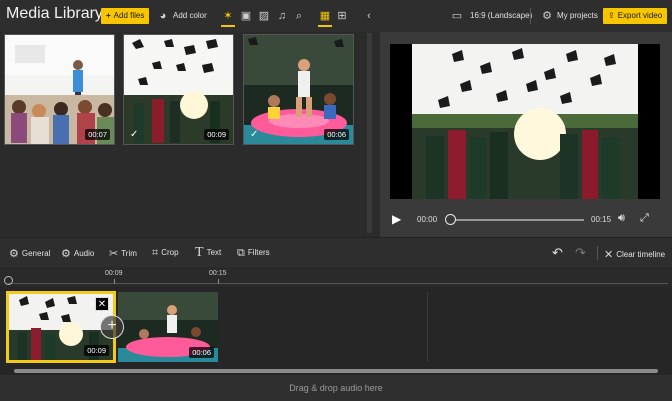  Describe the element at coordinates (516, 220) in the screenshot. I see `seek-bar` at that location.